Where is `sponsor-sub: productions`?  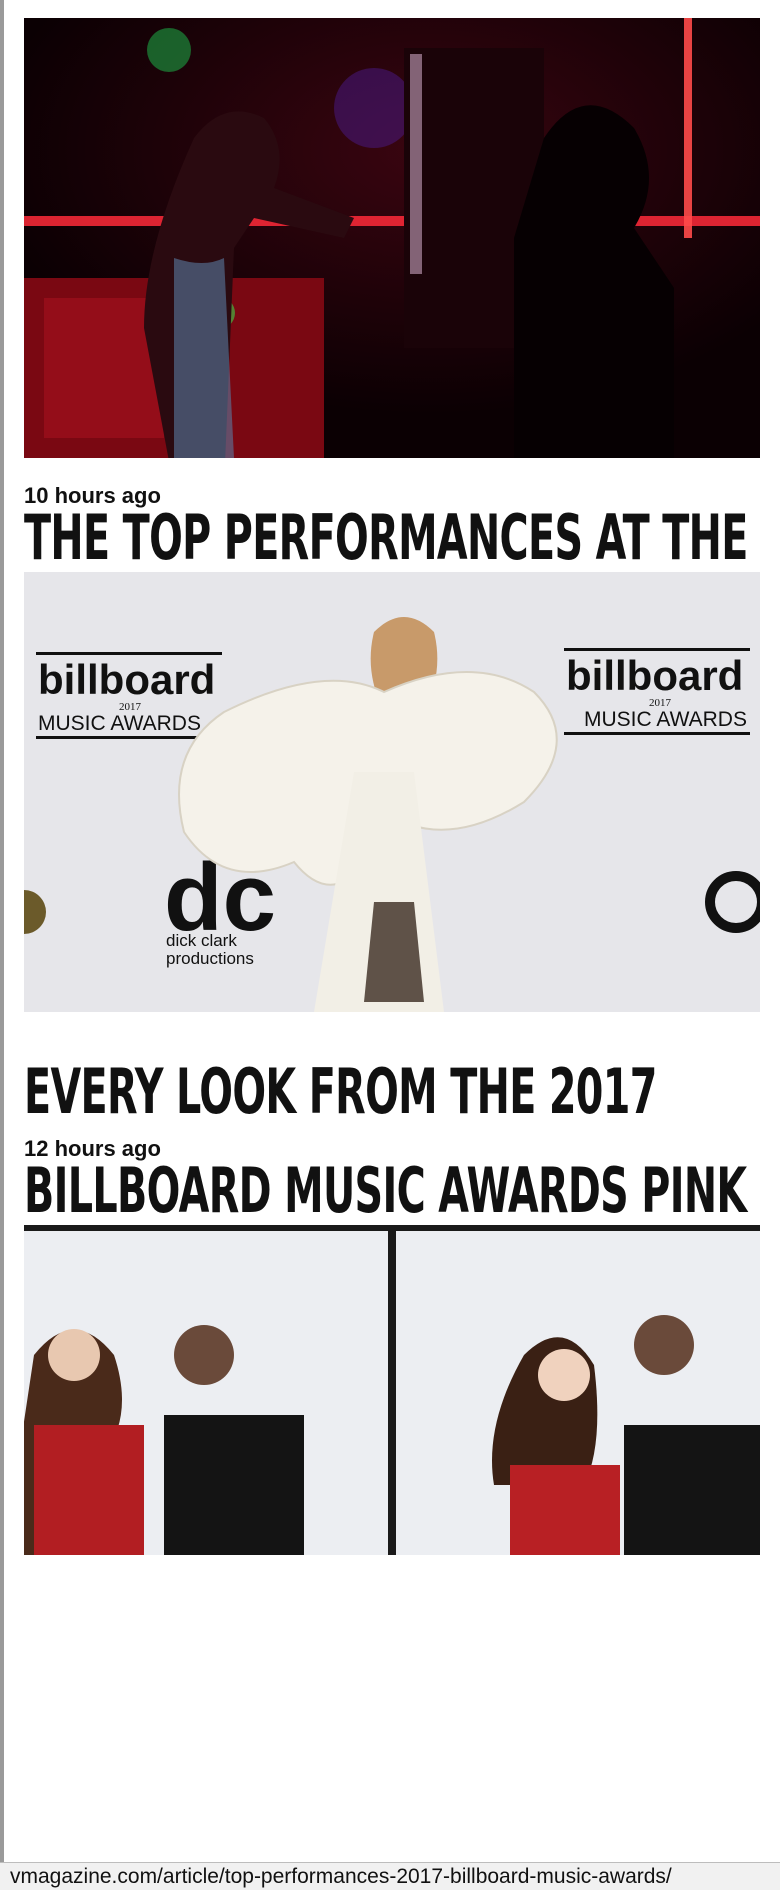
sponsor-sub: productions is located at coordinates (210, 958).